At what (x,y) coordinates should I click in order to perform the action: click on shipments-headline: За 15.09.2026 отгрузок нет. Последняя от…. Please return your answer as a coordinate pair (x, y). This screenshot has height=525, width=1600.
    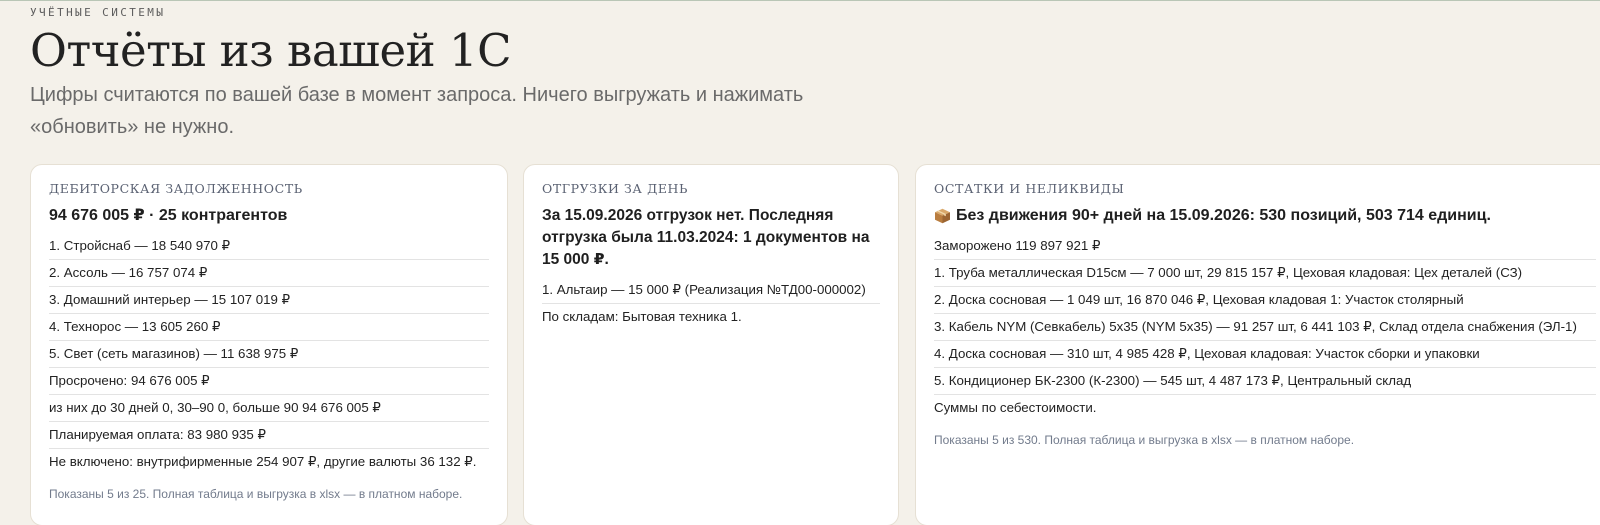
    Looking at the image, I should click on (706, 237).